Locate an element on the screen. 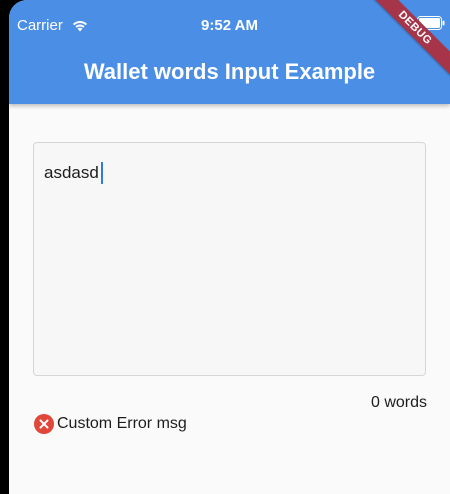 This screenshot has height=494, width=450. status-time: 9:52 AM is located at coordinates (229, 25).